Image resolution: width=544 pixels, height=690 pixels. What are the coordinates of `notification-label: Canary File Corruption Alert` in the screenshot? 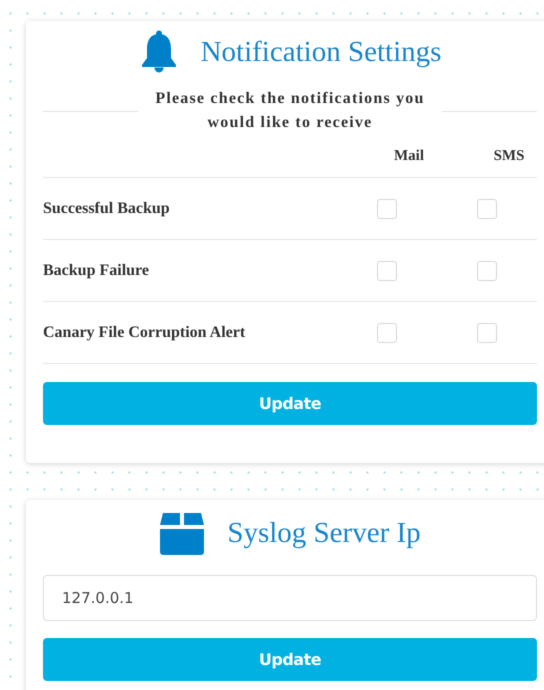 It's located at (144, 333).